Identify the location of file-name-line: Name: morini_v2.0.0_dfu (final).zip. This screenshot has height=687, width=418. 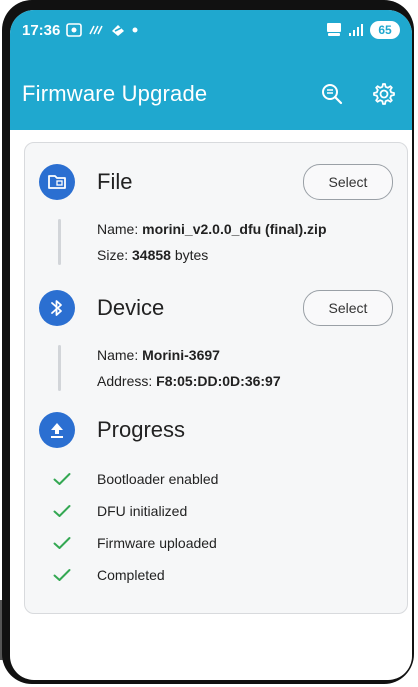
(212, 229).